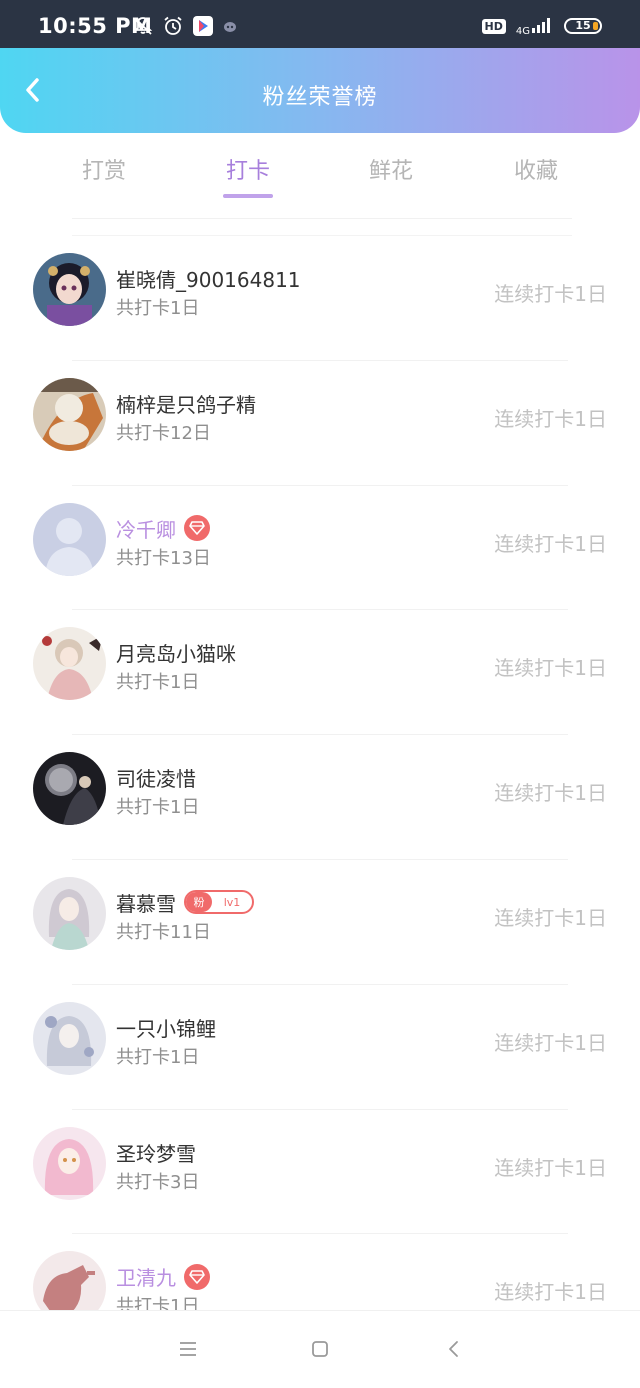 This screenshot has width=640, height=1388. Describe the element at coordinates (163, 932) in the screenshot. I see `total-checkins: 共打卡11日` at that location.